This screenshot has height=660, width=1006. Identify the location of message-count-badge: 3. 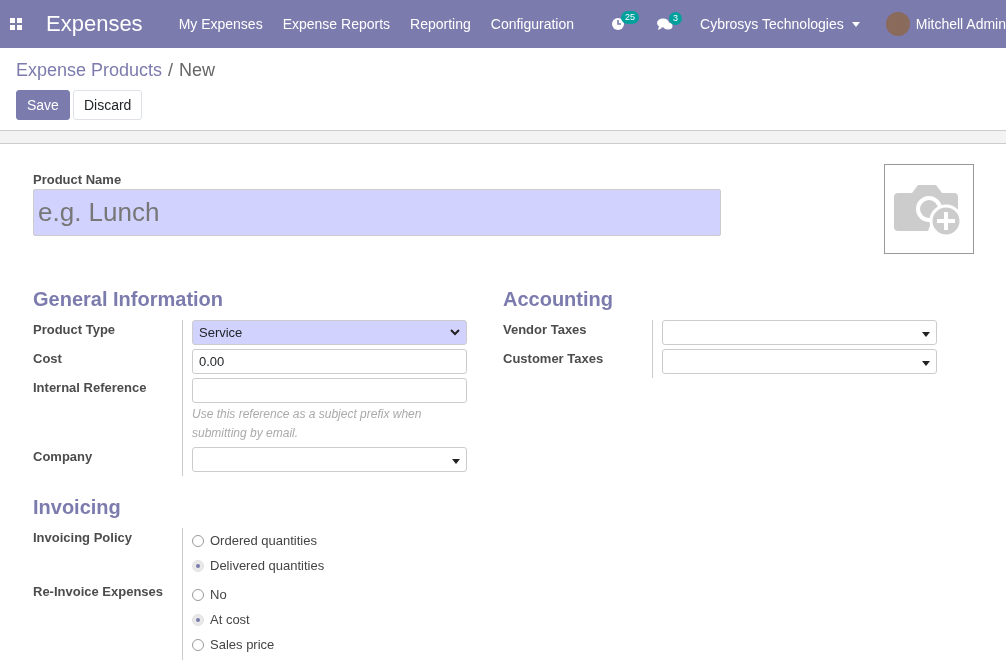
(675, 18).